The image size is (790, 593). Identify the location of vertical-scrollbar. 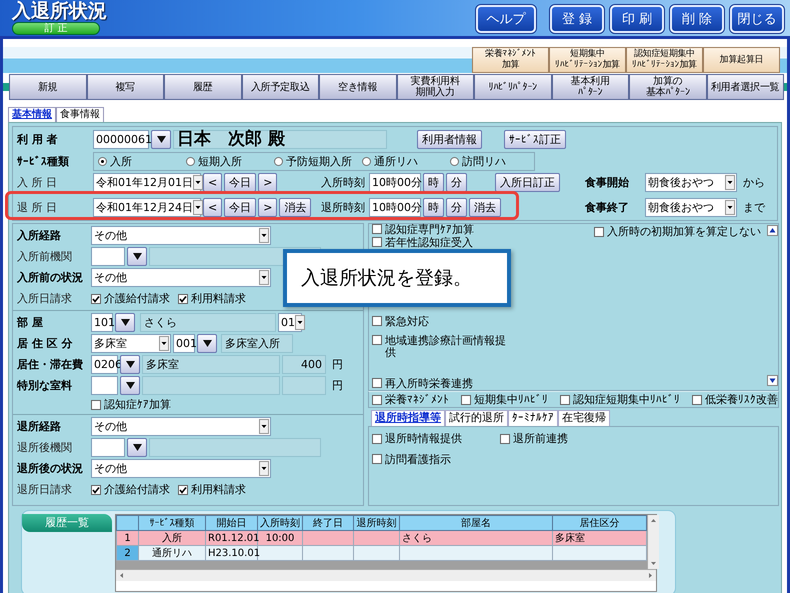
(653, 542).